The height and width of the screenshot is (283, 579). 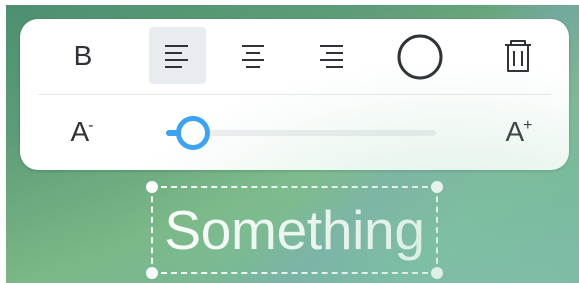 I want to click on text-size-slider, so click(x=301, y=133).